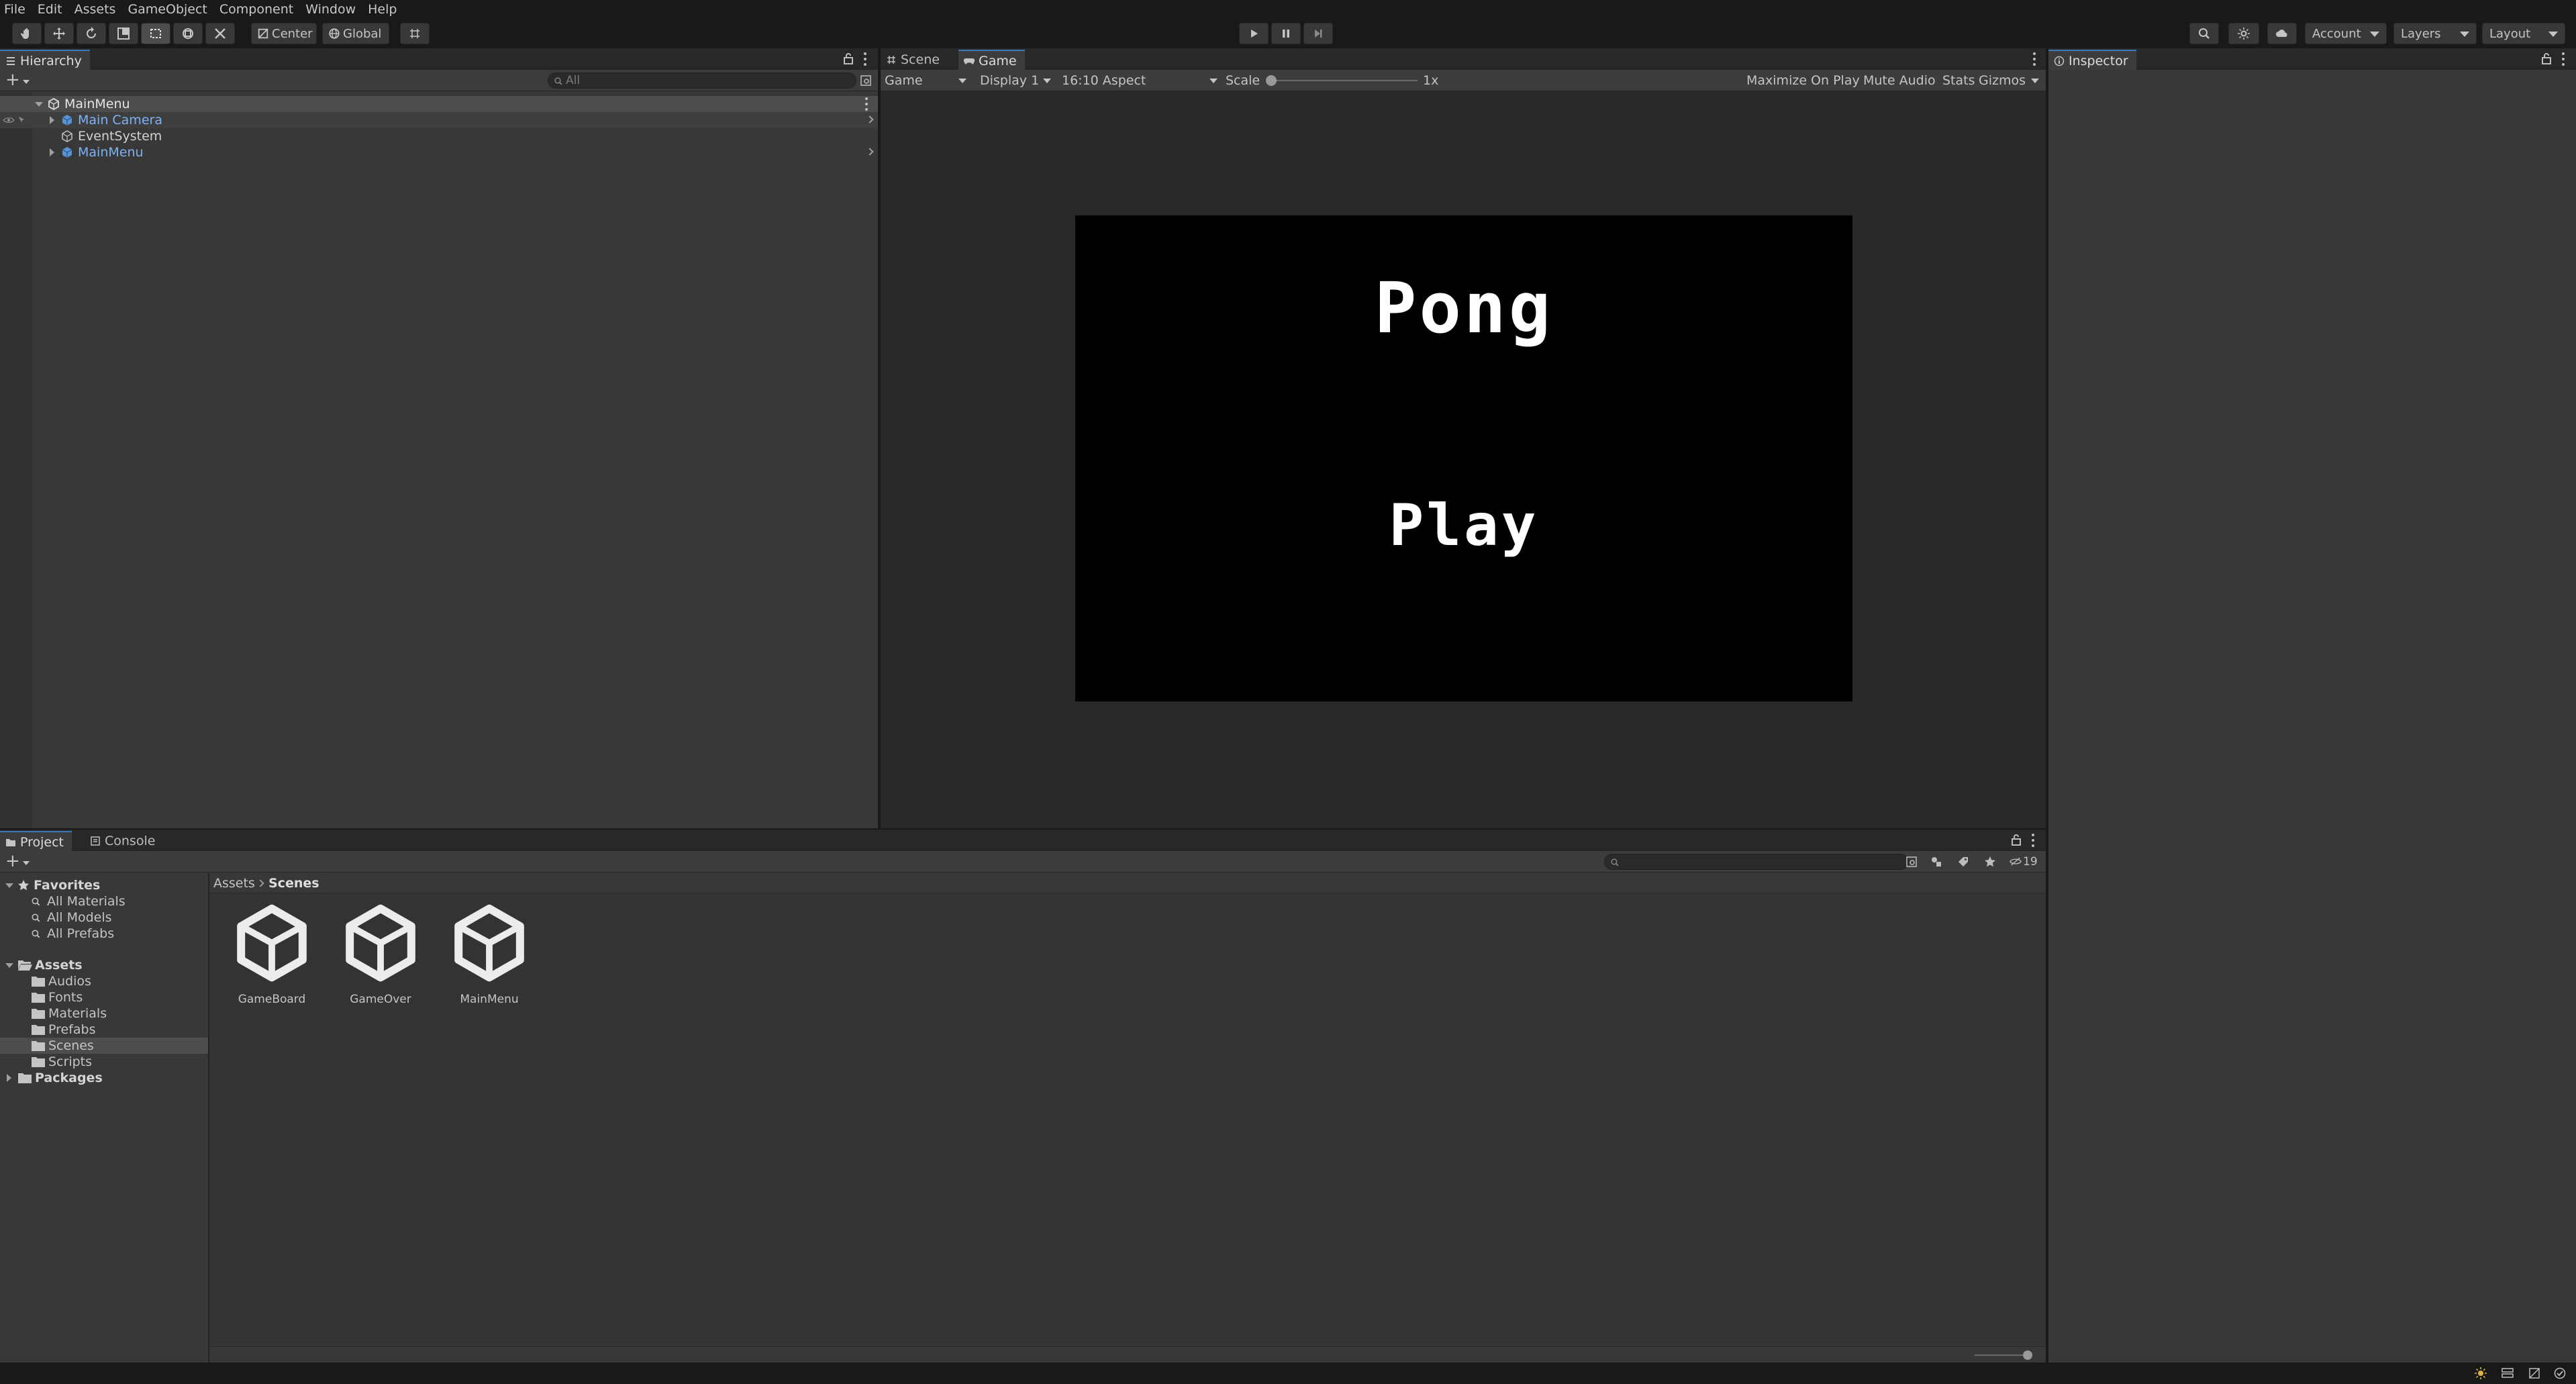 The image size is (2576, 1384). What do you see at coordinates (36, 841) in the screenshot?
I see `tab-project: Project` at bounding box center [36, 841].